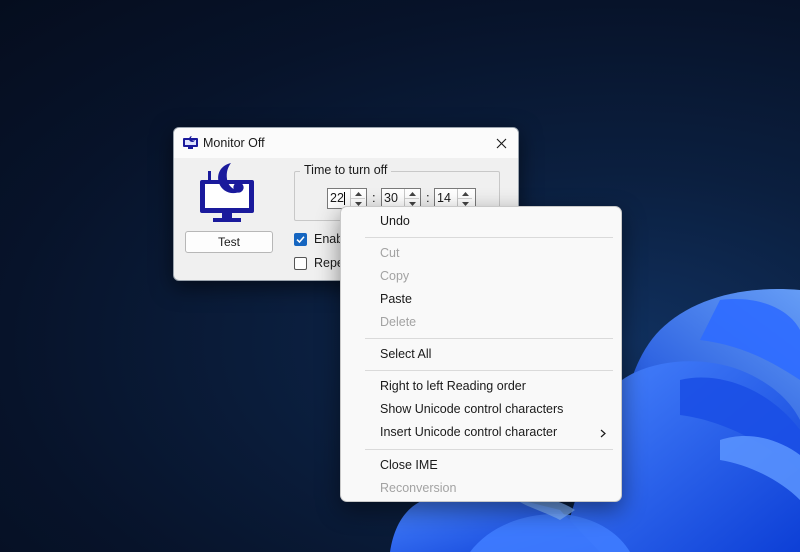 Image resolution: width=800 pixels, height=552 pixels. Describe the element at coordinates (418, 488) in the screenshot. I see `menu-item-reconversion: Reconversion` at that location.